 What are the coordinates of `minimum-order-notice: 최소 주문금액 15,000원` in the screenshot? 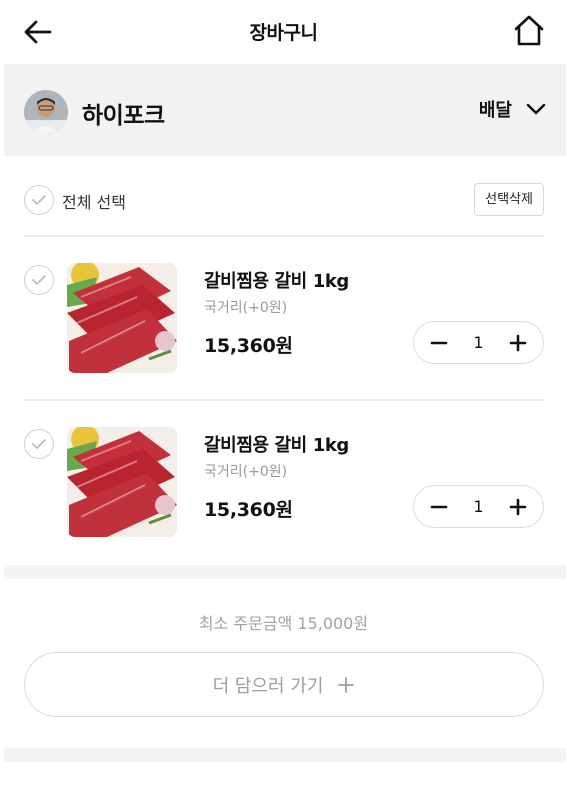 It's located at (283, 623).